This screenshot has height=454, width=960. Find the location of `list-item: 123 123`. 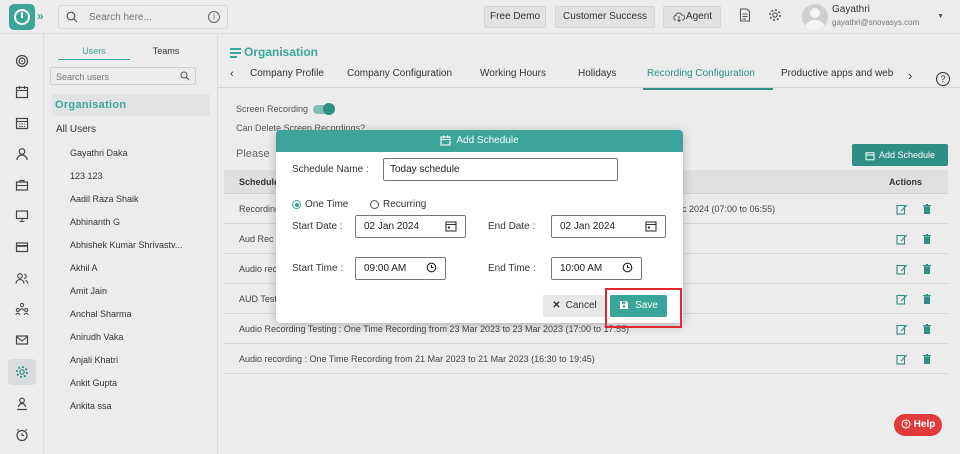

list-item: 123 123 is located at coordinates (140, 182).